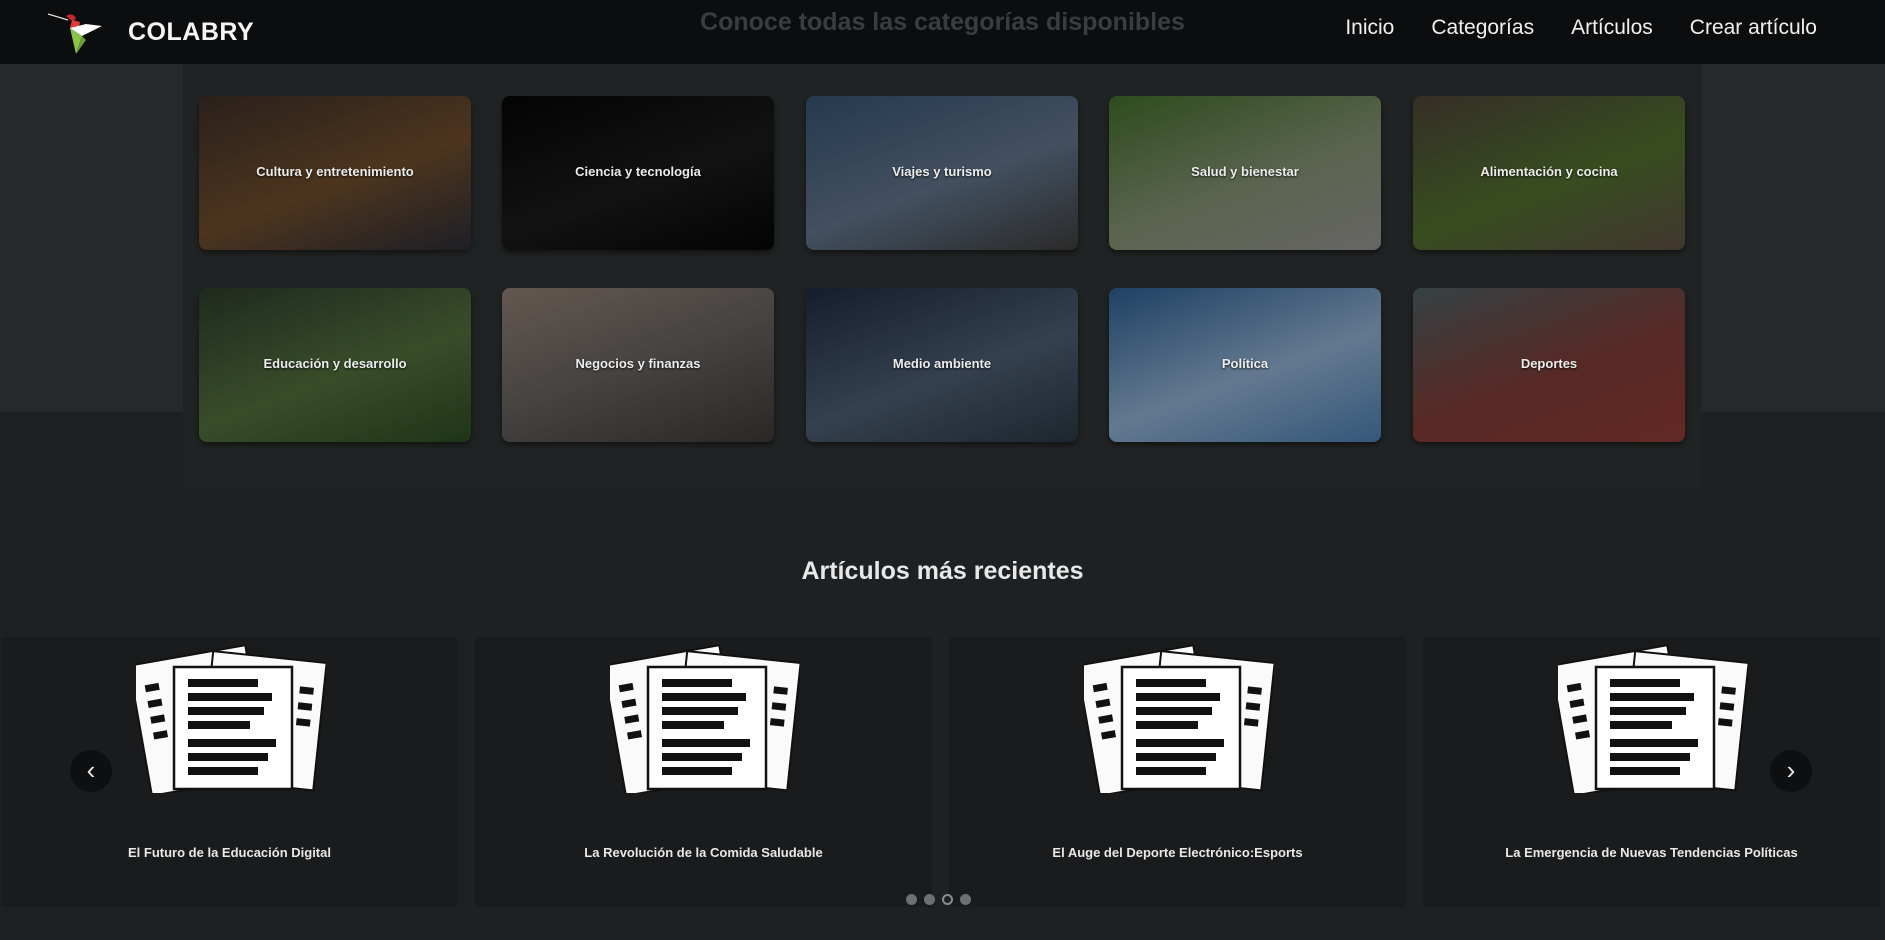  What do you see at coordinates (91, 771) in the screenshot?
I see `carousel-prev-button: ‹` at bounding box center [91, 771].